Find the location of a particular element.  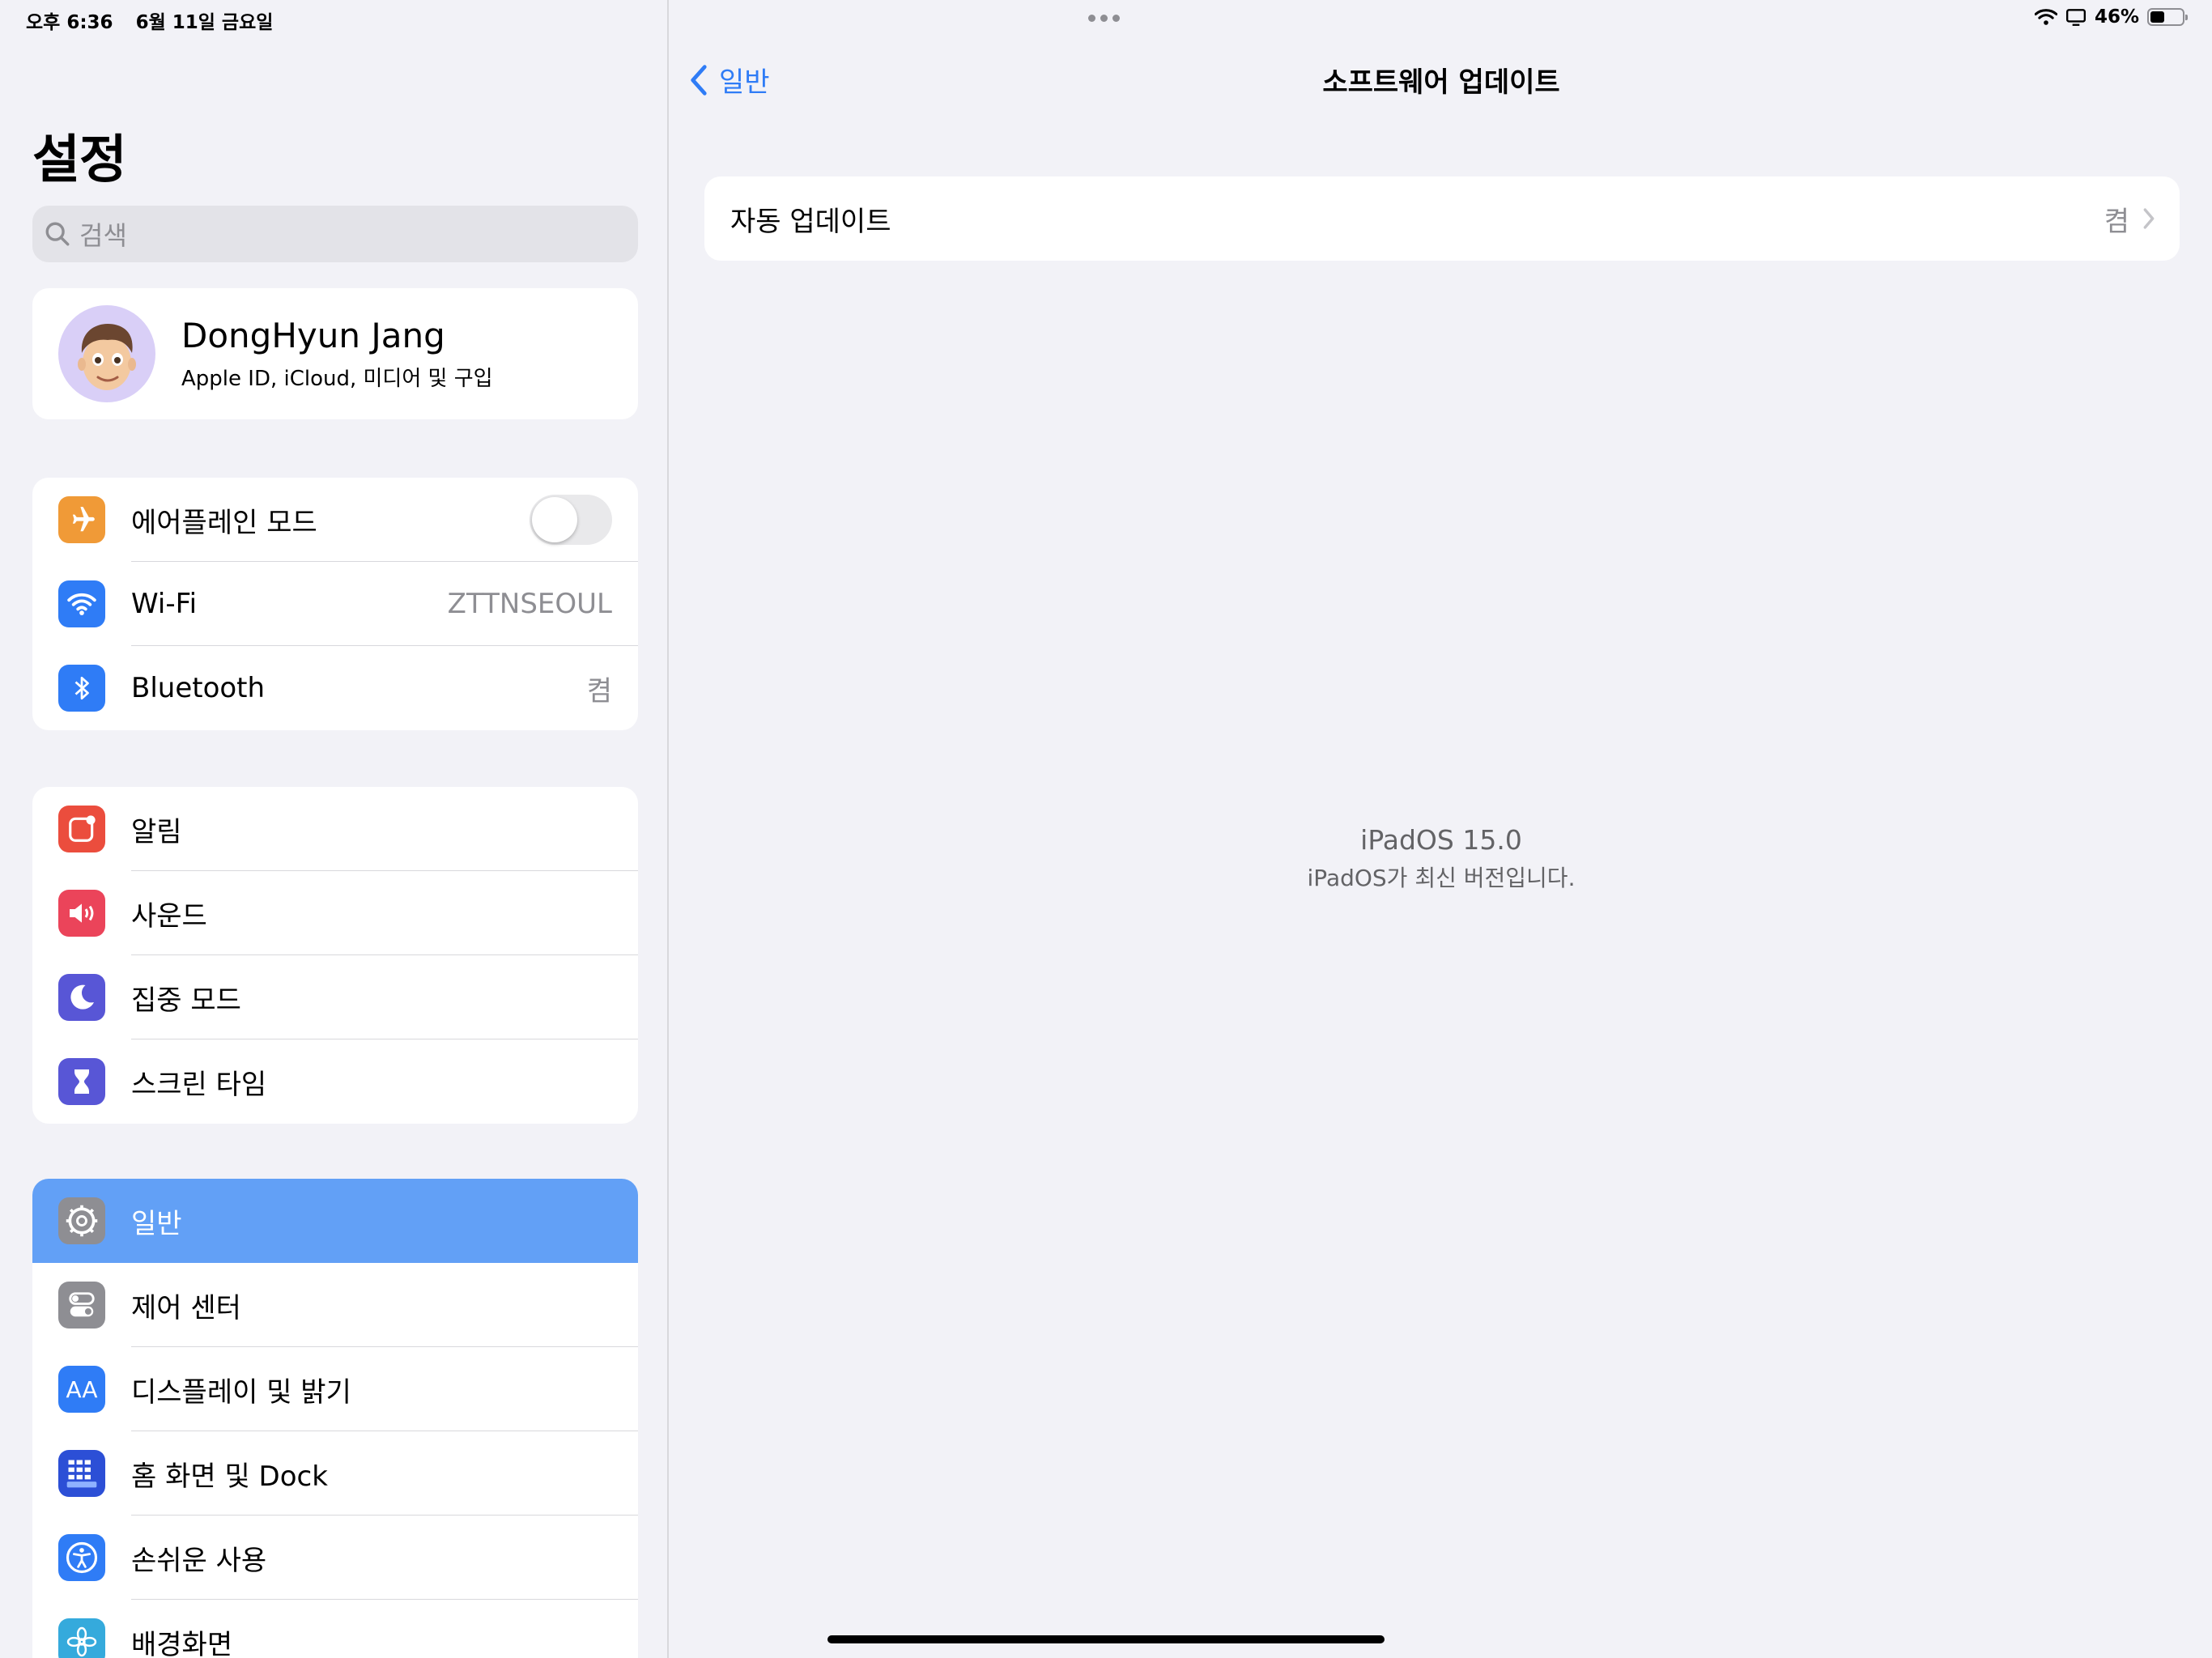

version-status: iPadOS가 최신 버전입니다. is located at coordinates (1441, 878).